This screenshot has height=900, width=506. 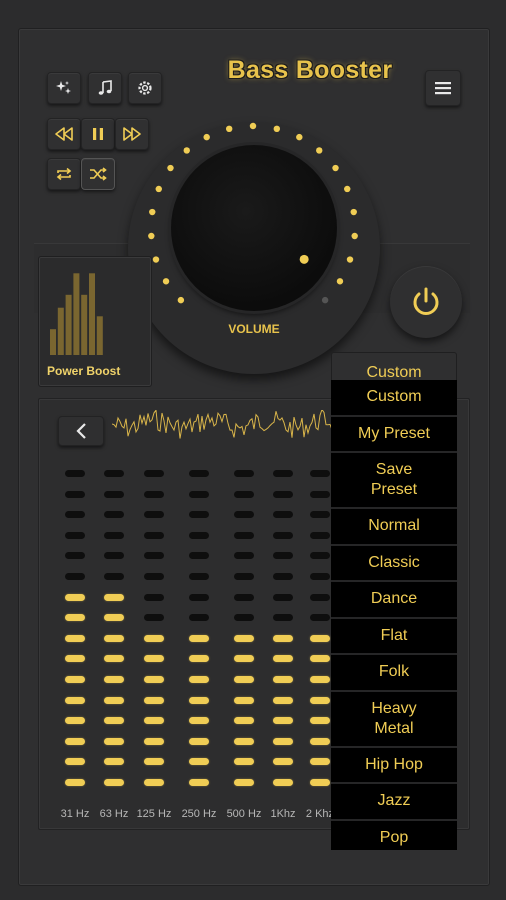 I want to click on music-button, so click(x=105, y=88).